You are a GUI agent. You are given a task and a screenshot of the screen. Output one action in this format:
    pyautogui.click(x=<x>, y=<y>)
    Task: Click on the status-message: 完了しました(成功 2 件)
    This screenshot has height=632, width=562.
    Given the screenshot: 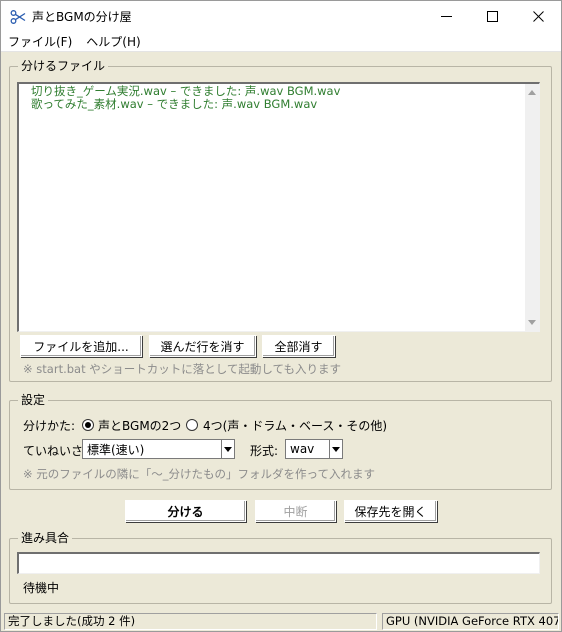 What is the action you would take?
    pyautogui.click(x=190, y=621)
    